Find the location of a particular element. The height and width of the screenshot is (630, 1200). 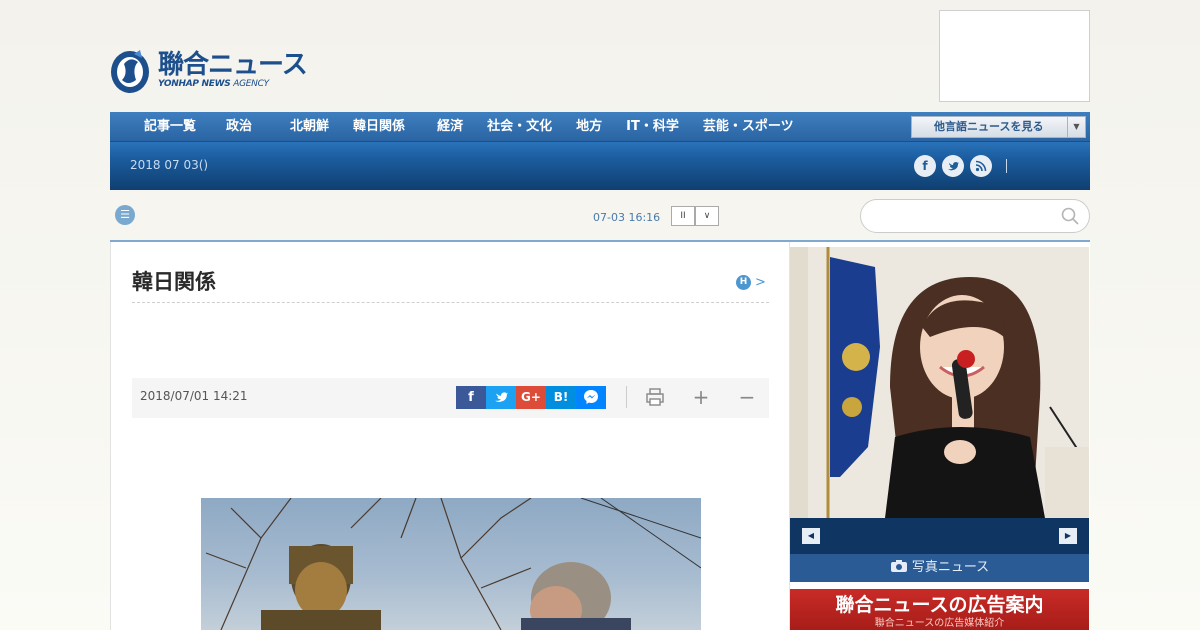

photo-news-label: 写真ニュース is located at coordinates (939, 568).